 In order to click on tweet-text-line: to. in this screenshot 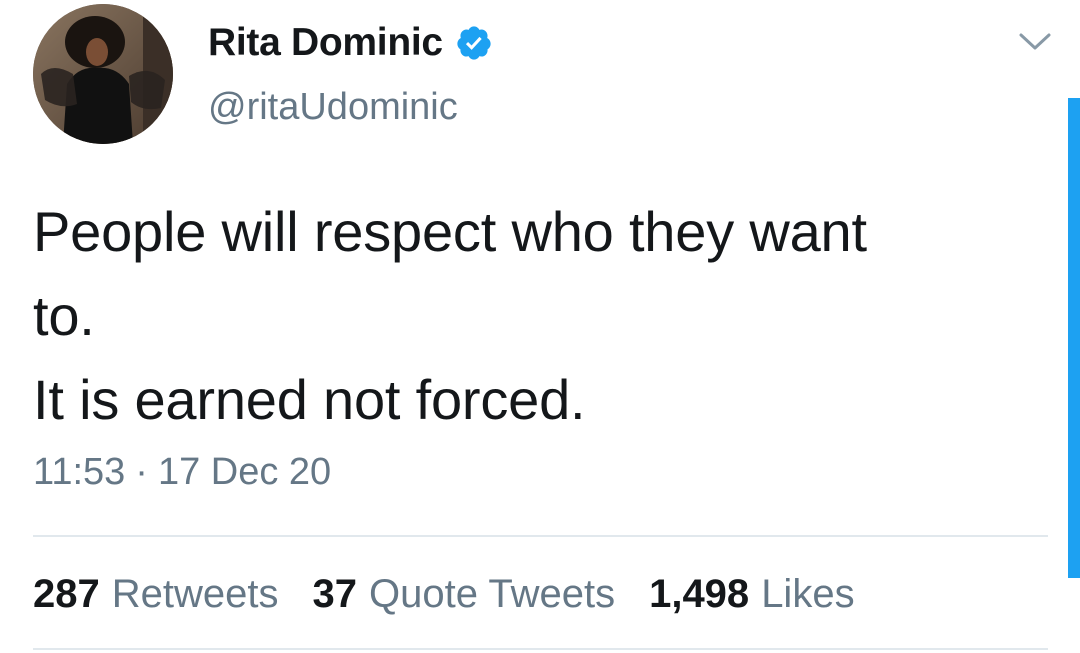, I will do `click(64, 315)`.